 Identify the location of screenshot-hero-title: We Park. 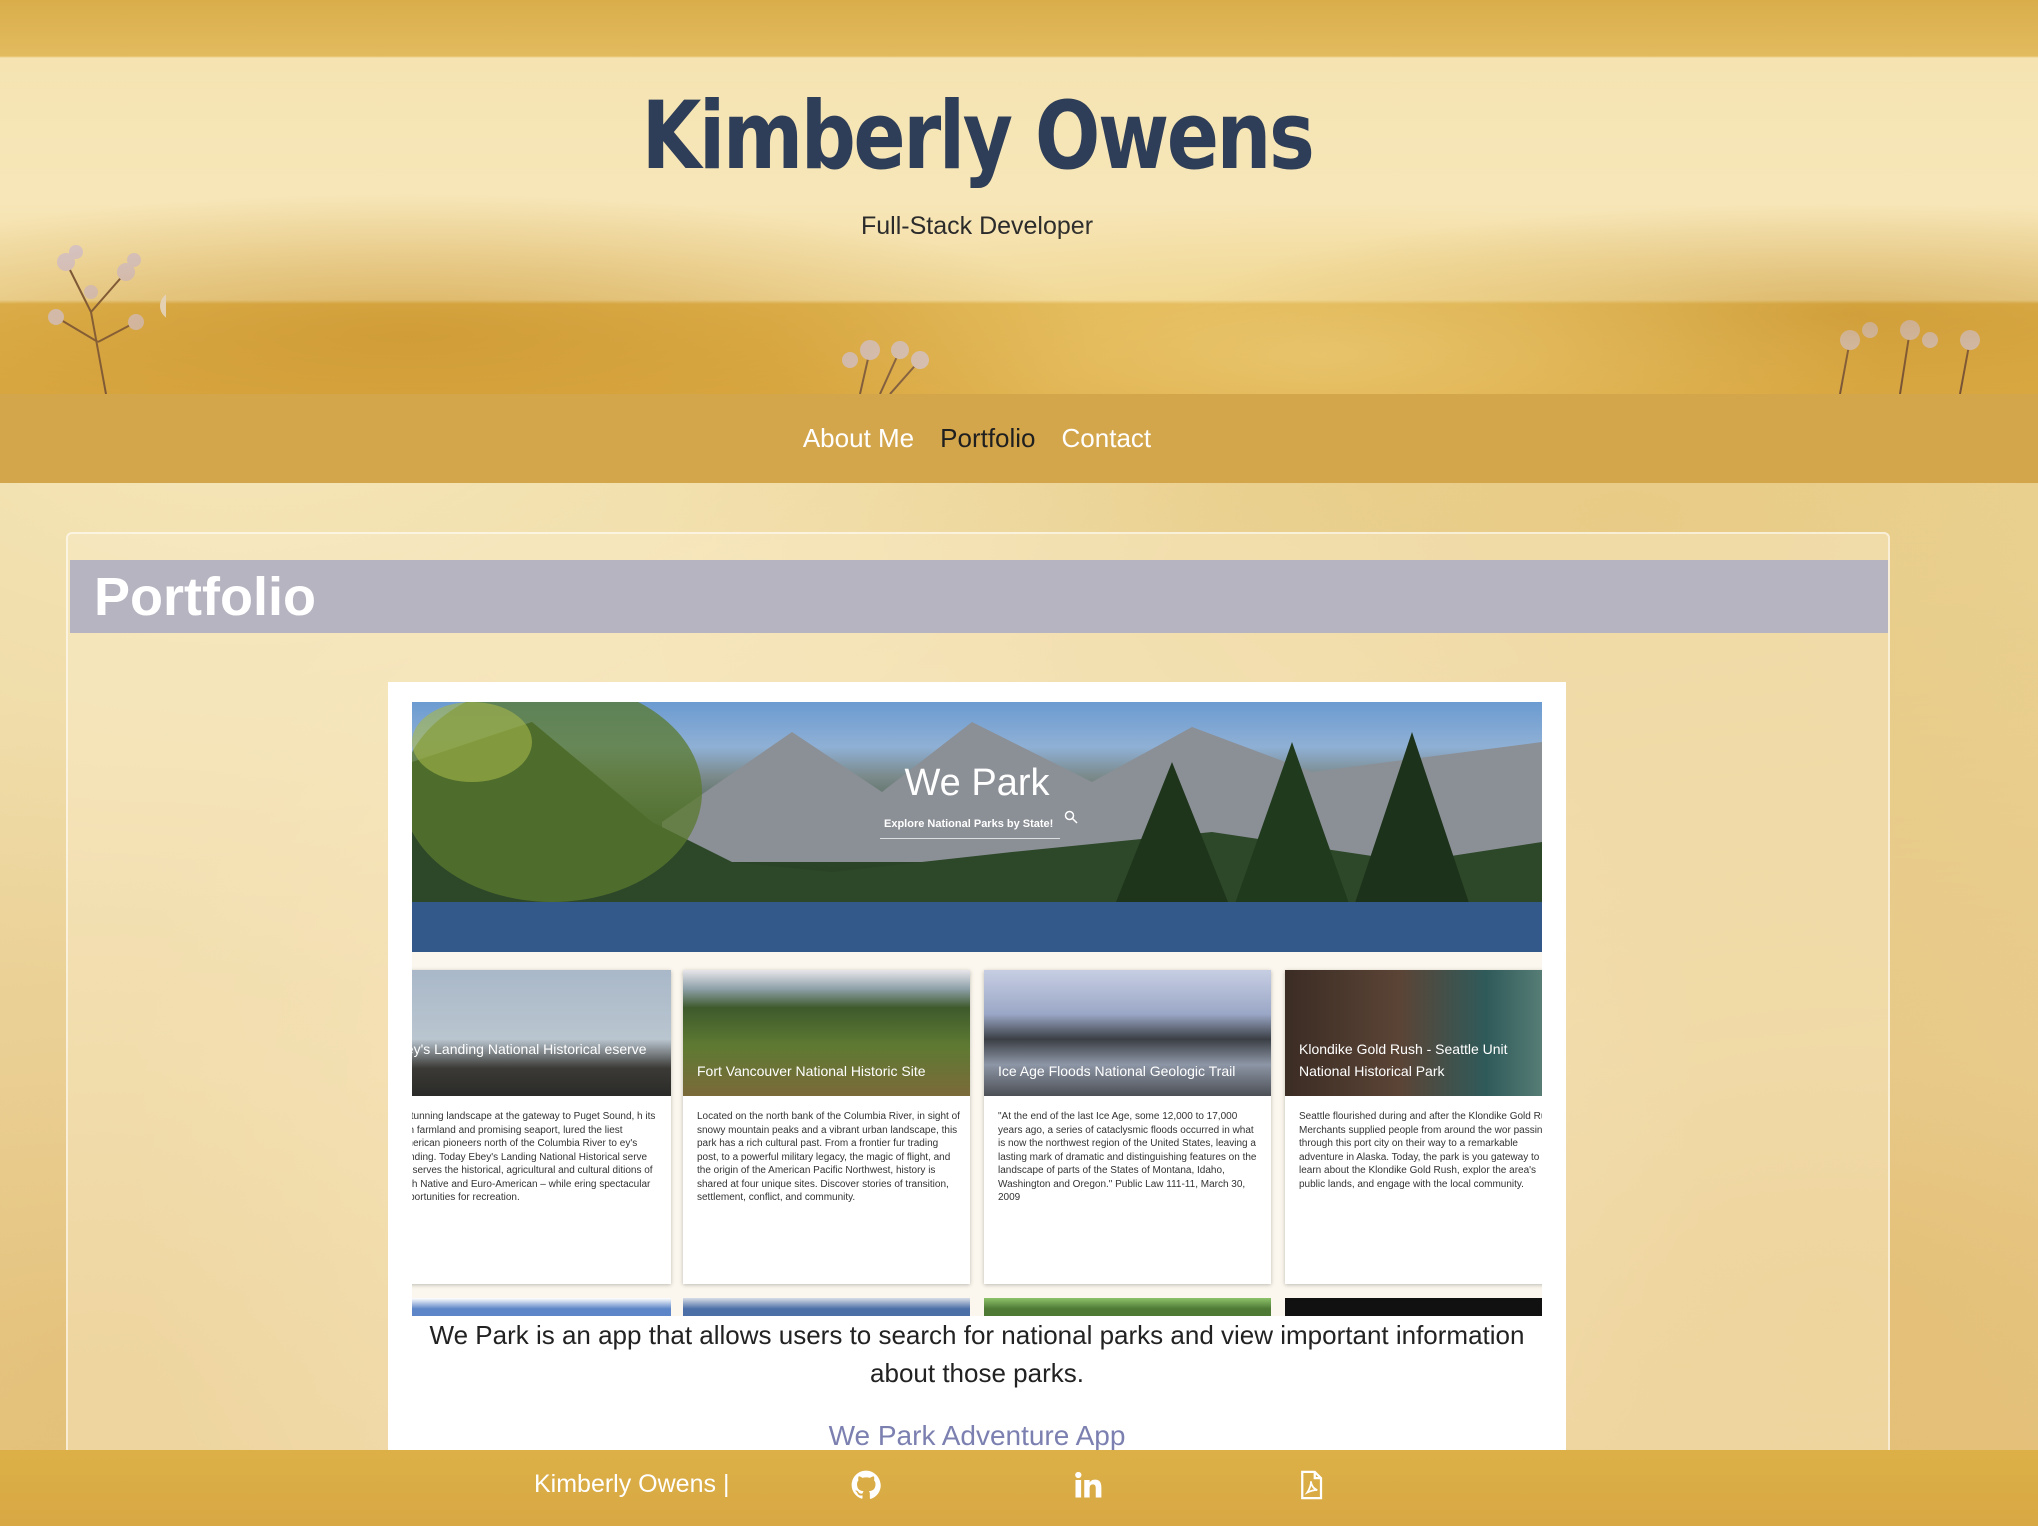
(977, 783).